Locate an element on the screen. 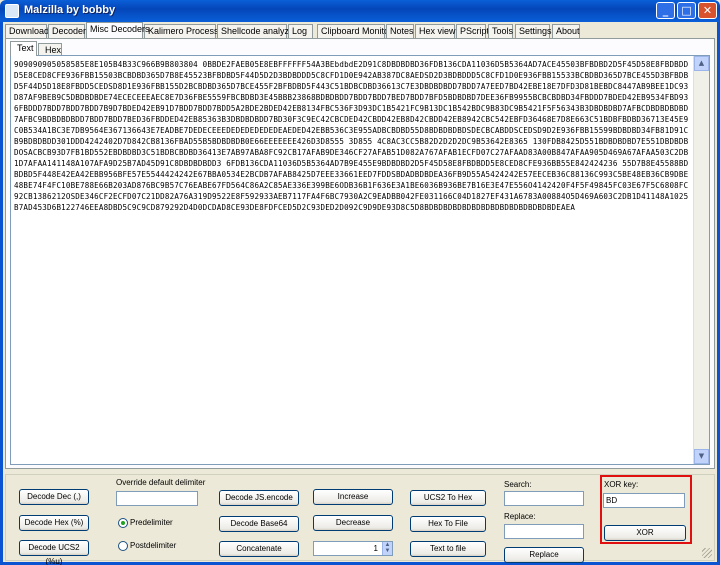  tab-hex-view: Hex view is located at coordinates (435, 31).